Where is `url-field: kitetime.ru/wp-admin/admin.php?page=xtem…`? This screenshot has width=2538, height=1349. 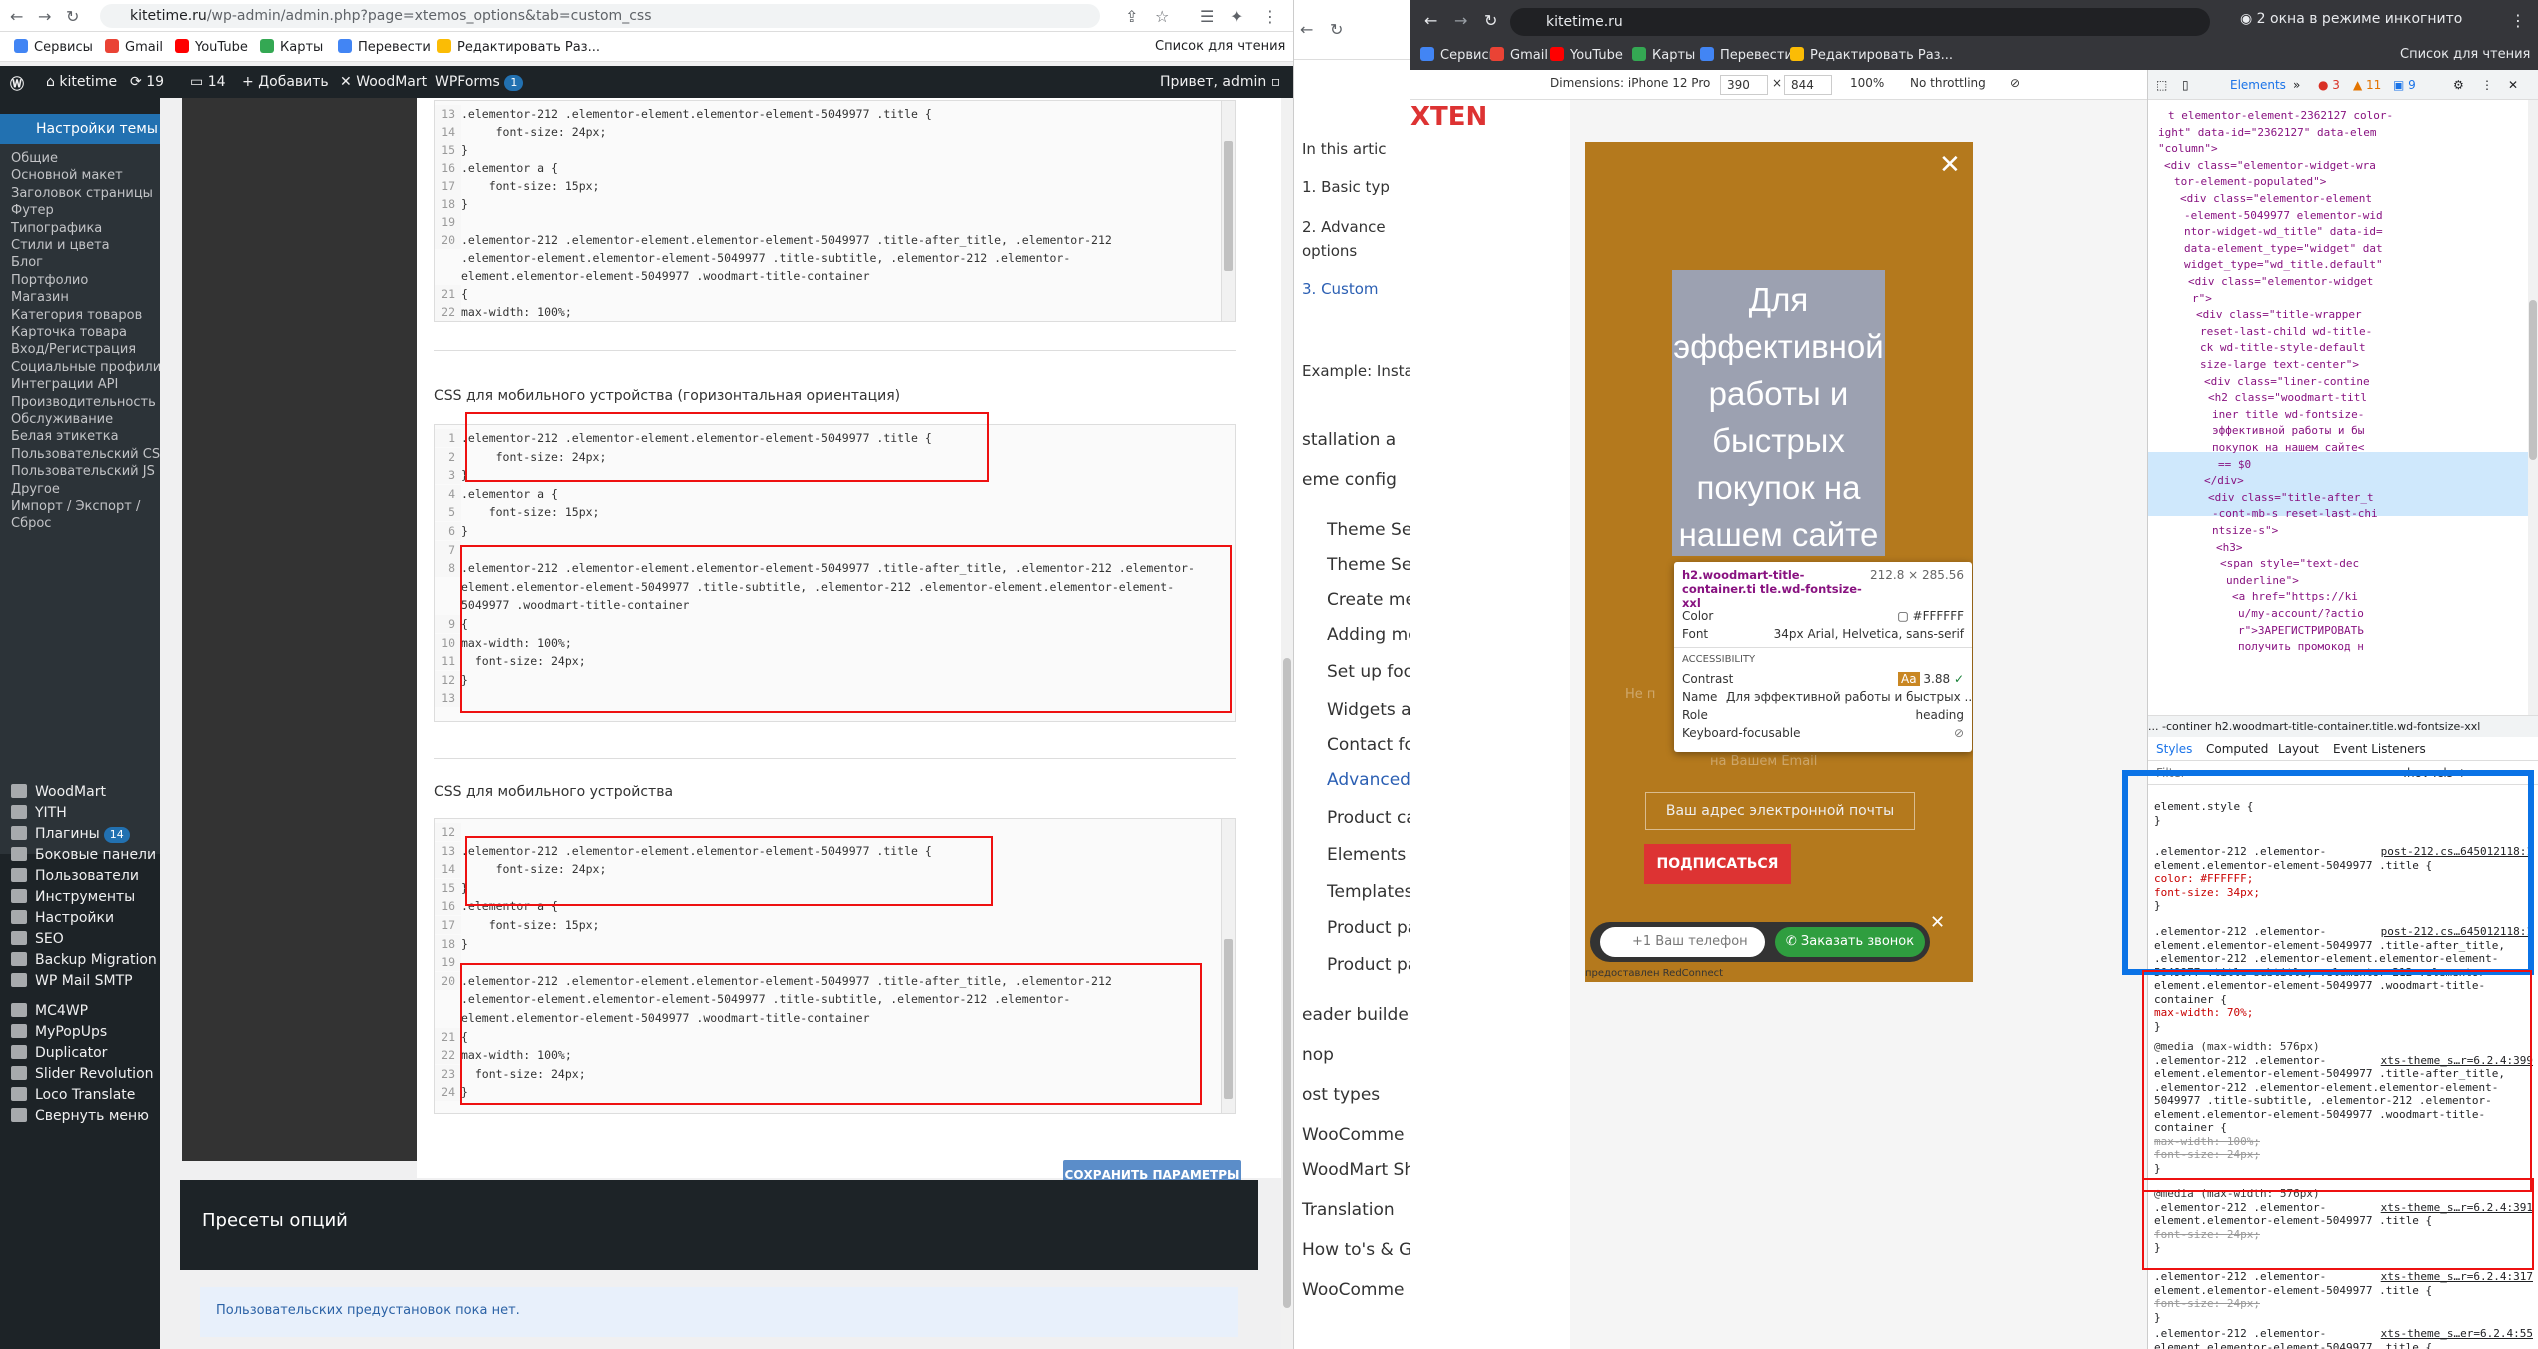
url-field: kitetime.ru/wp-admin/admin.php?page=xtem… is located at coordinates (600, 16).